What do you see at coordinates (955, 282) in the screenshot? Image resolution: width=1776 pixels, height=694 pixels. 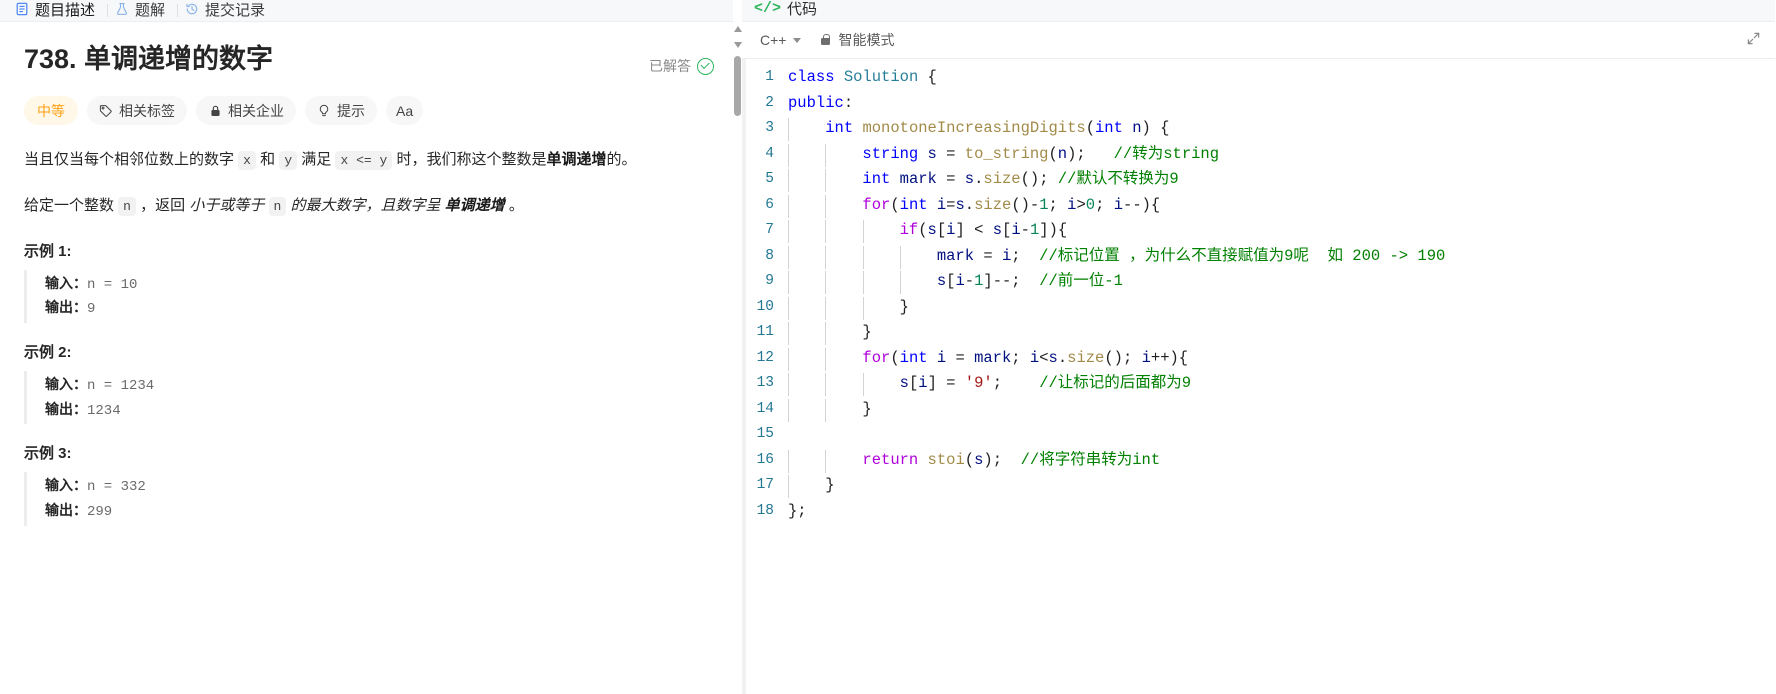 I see `code-line-text: s[i-1]--; //前一位-1` at bounding box center [955, 282].